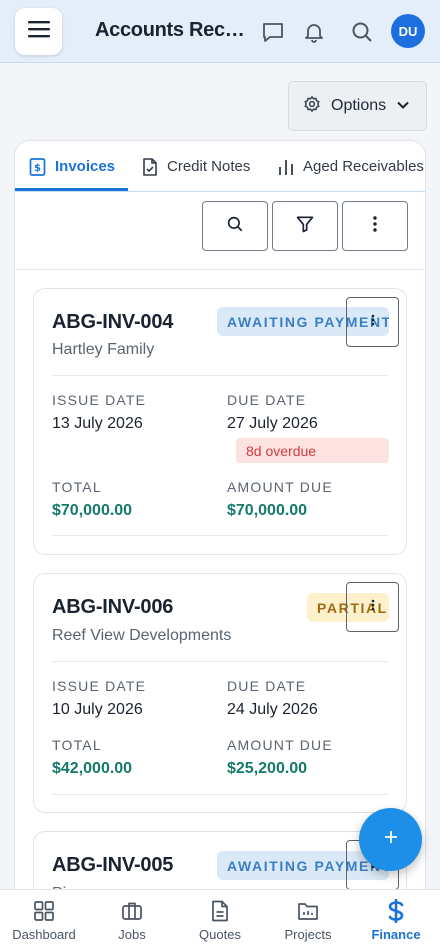  What do you see at coordinates (132, 911) in the screenshot?
I see `briefcase-icon` at bounding box center [132, 911].